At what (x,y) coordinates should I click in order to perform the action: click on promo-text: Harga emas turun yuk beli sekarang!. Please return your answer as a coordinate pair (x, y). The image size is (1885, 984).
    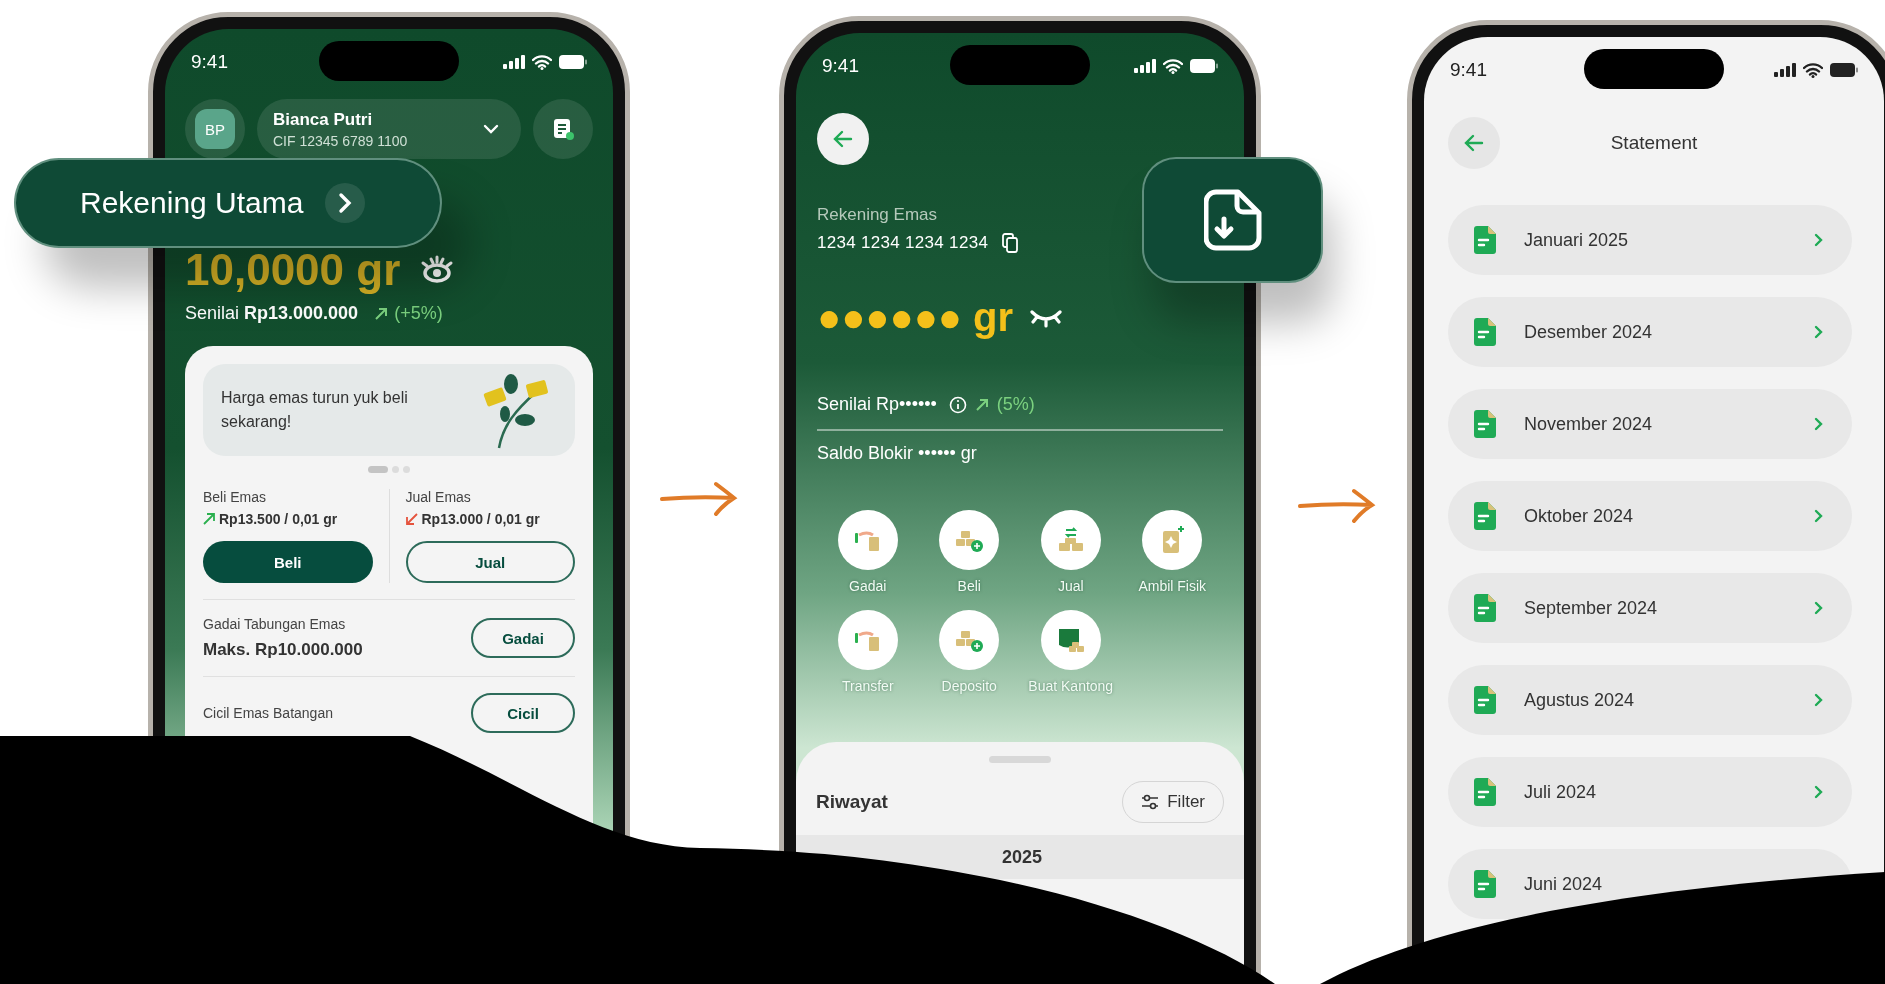
    Looking at the image, I should click on (315, 410).